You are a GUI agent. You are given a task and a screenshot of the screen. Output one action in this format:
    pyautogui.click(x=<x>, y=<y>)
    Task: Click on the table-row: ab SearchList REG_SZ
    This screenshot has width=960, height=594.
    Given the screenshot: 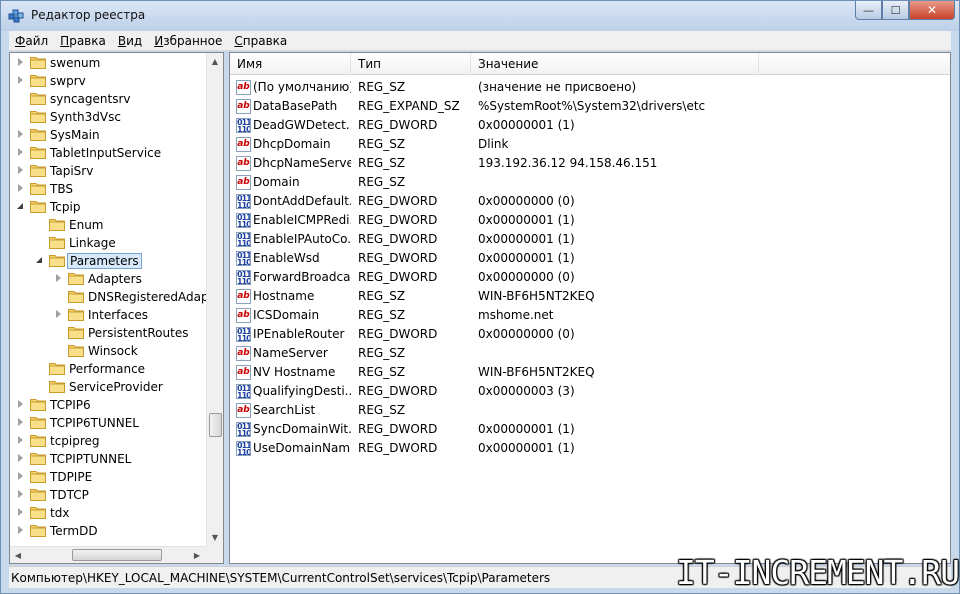 What is the action you would take?
    pyautogui.click(x=590, y=410)
    